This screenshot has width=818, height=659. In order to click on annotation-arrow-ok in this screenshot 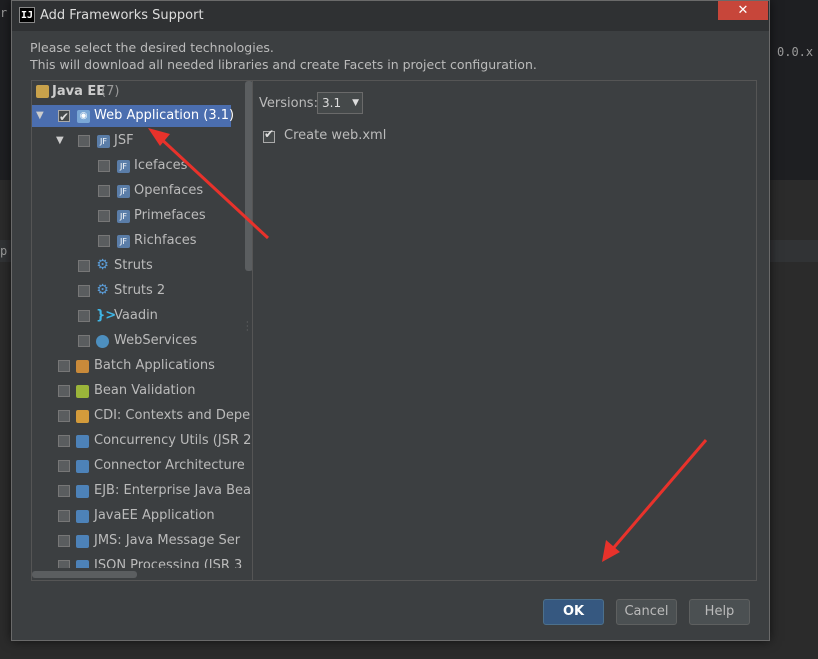, I will do `click(655, 500)`.